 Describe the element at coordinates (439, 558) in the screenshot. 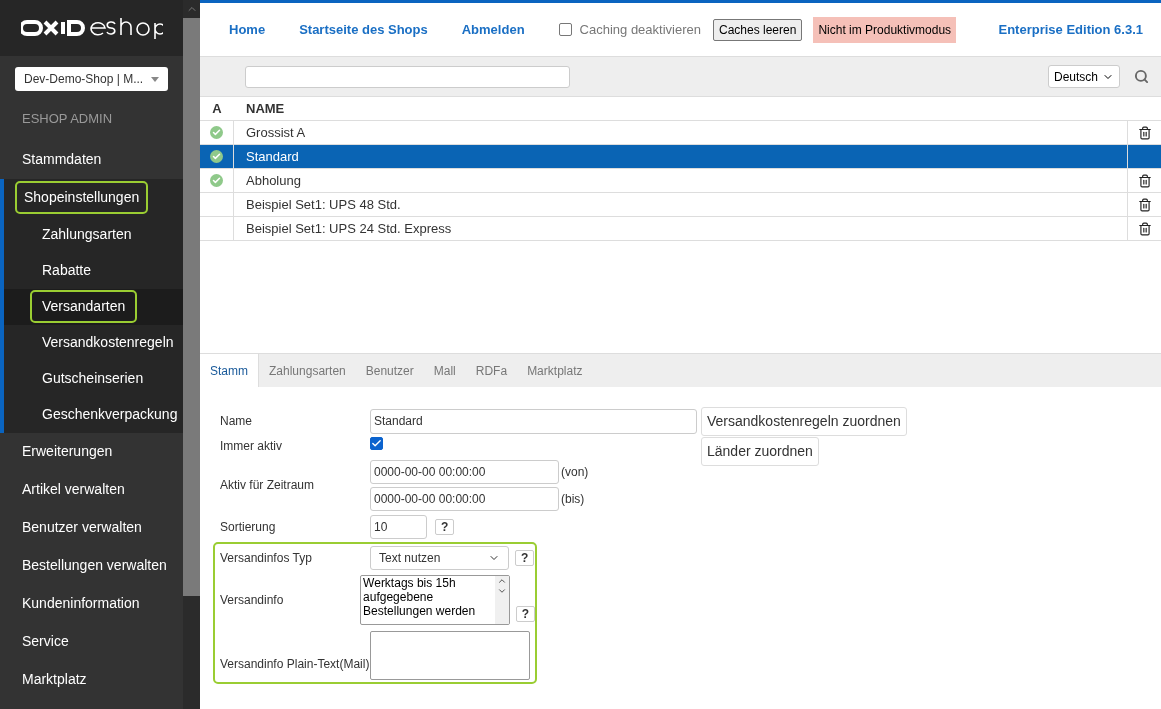

I see `type-select: Text nutzen` at that location.